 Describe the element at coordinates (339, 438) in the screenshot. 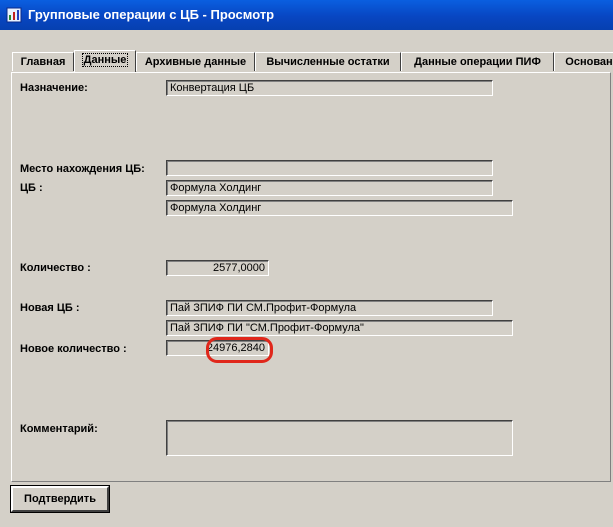

I see `comment-field` at that location.